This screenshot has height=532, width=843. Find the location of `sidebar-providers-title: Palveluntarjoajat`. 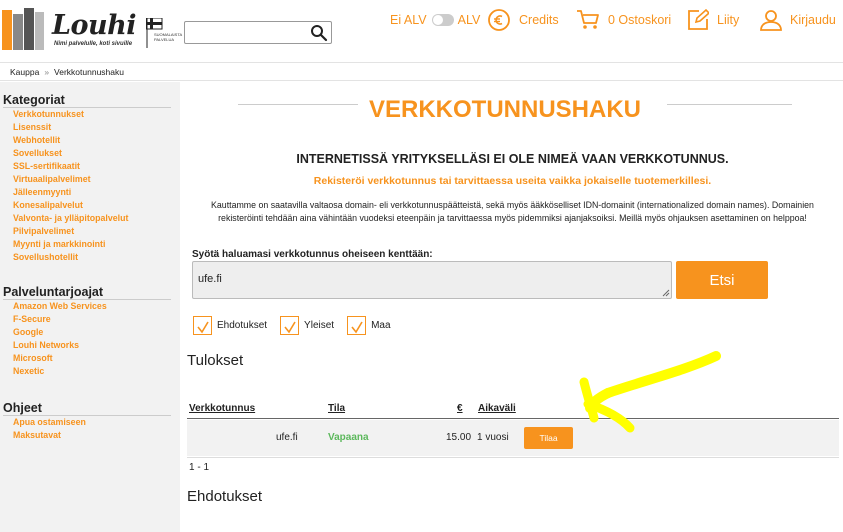

sidebar-providers-title: Palveluntarjoajat is located at coordinates (53, 292).